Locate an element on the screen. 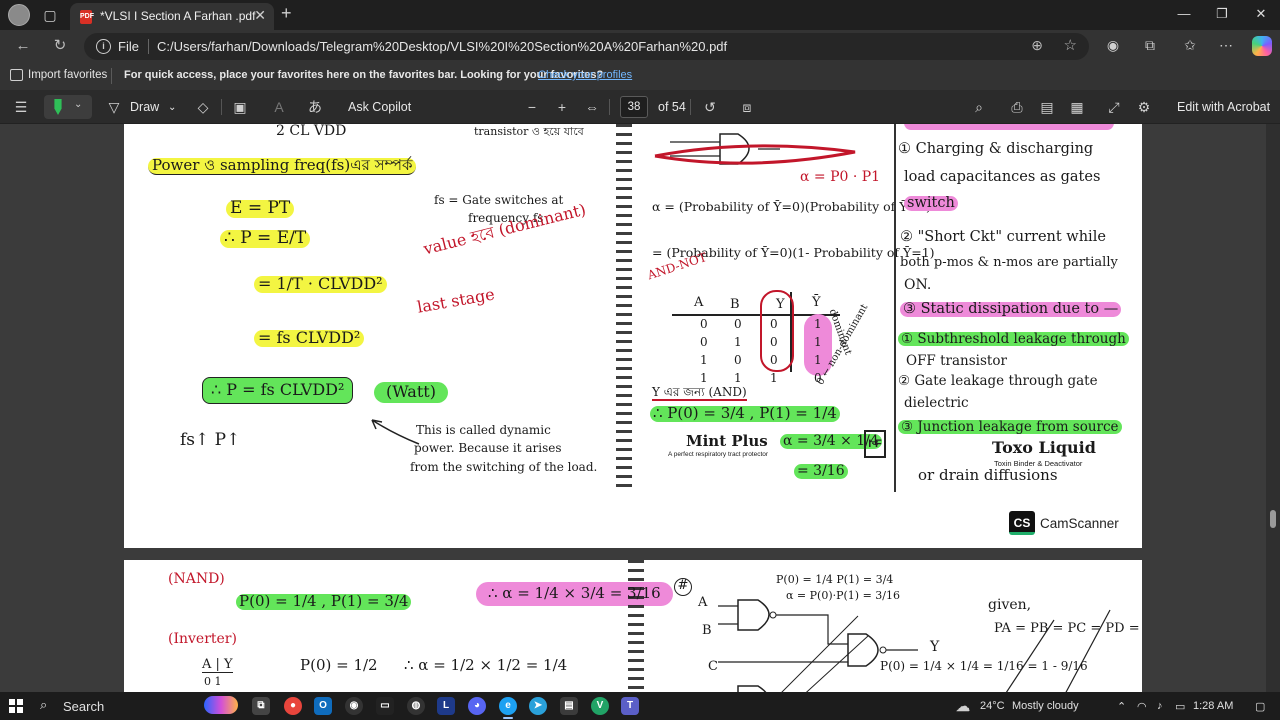 The image size is (1280, 720). inverter-label: (Inverter) is located at coordinates (202, 639).